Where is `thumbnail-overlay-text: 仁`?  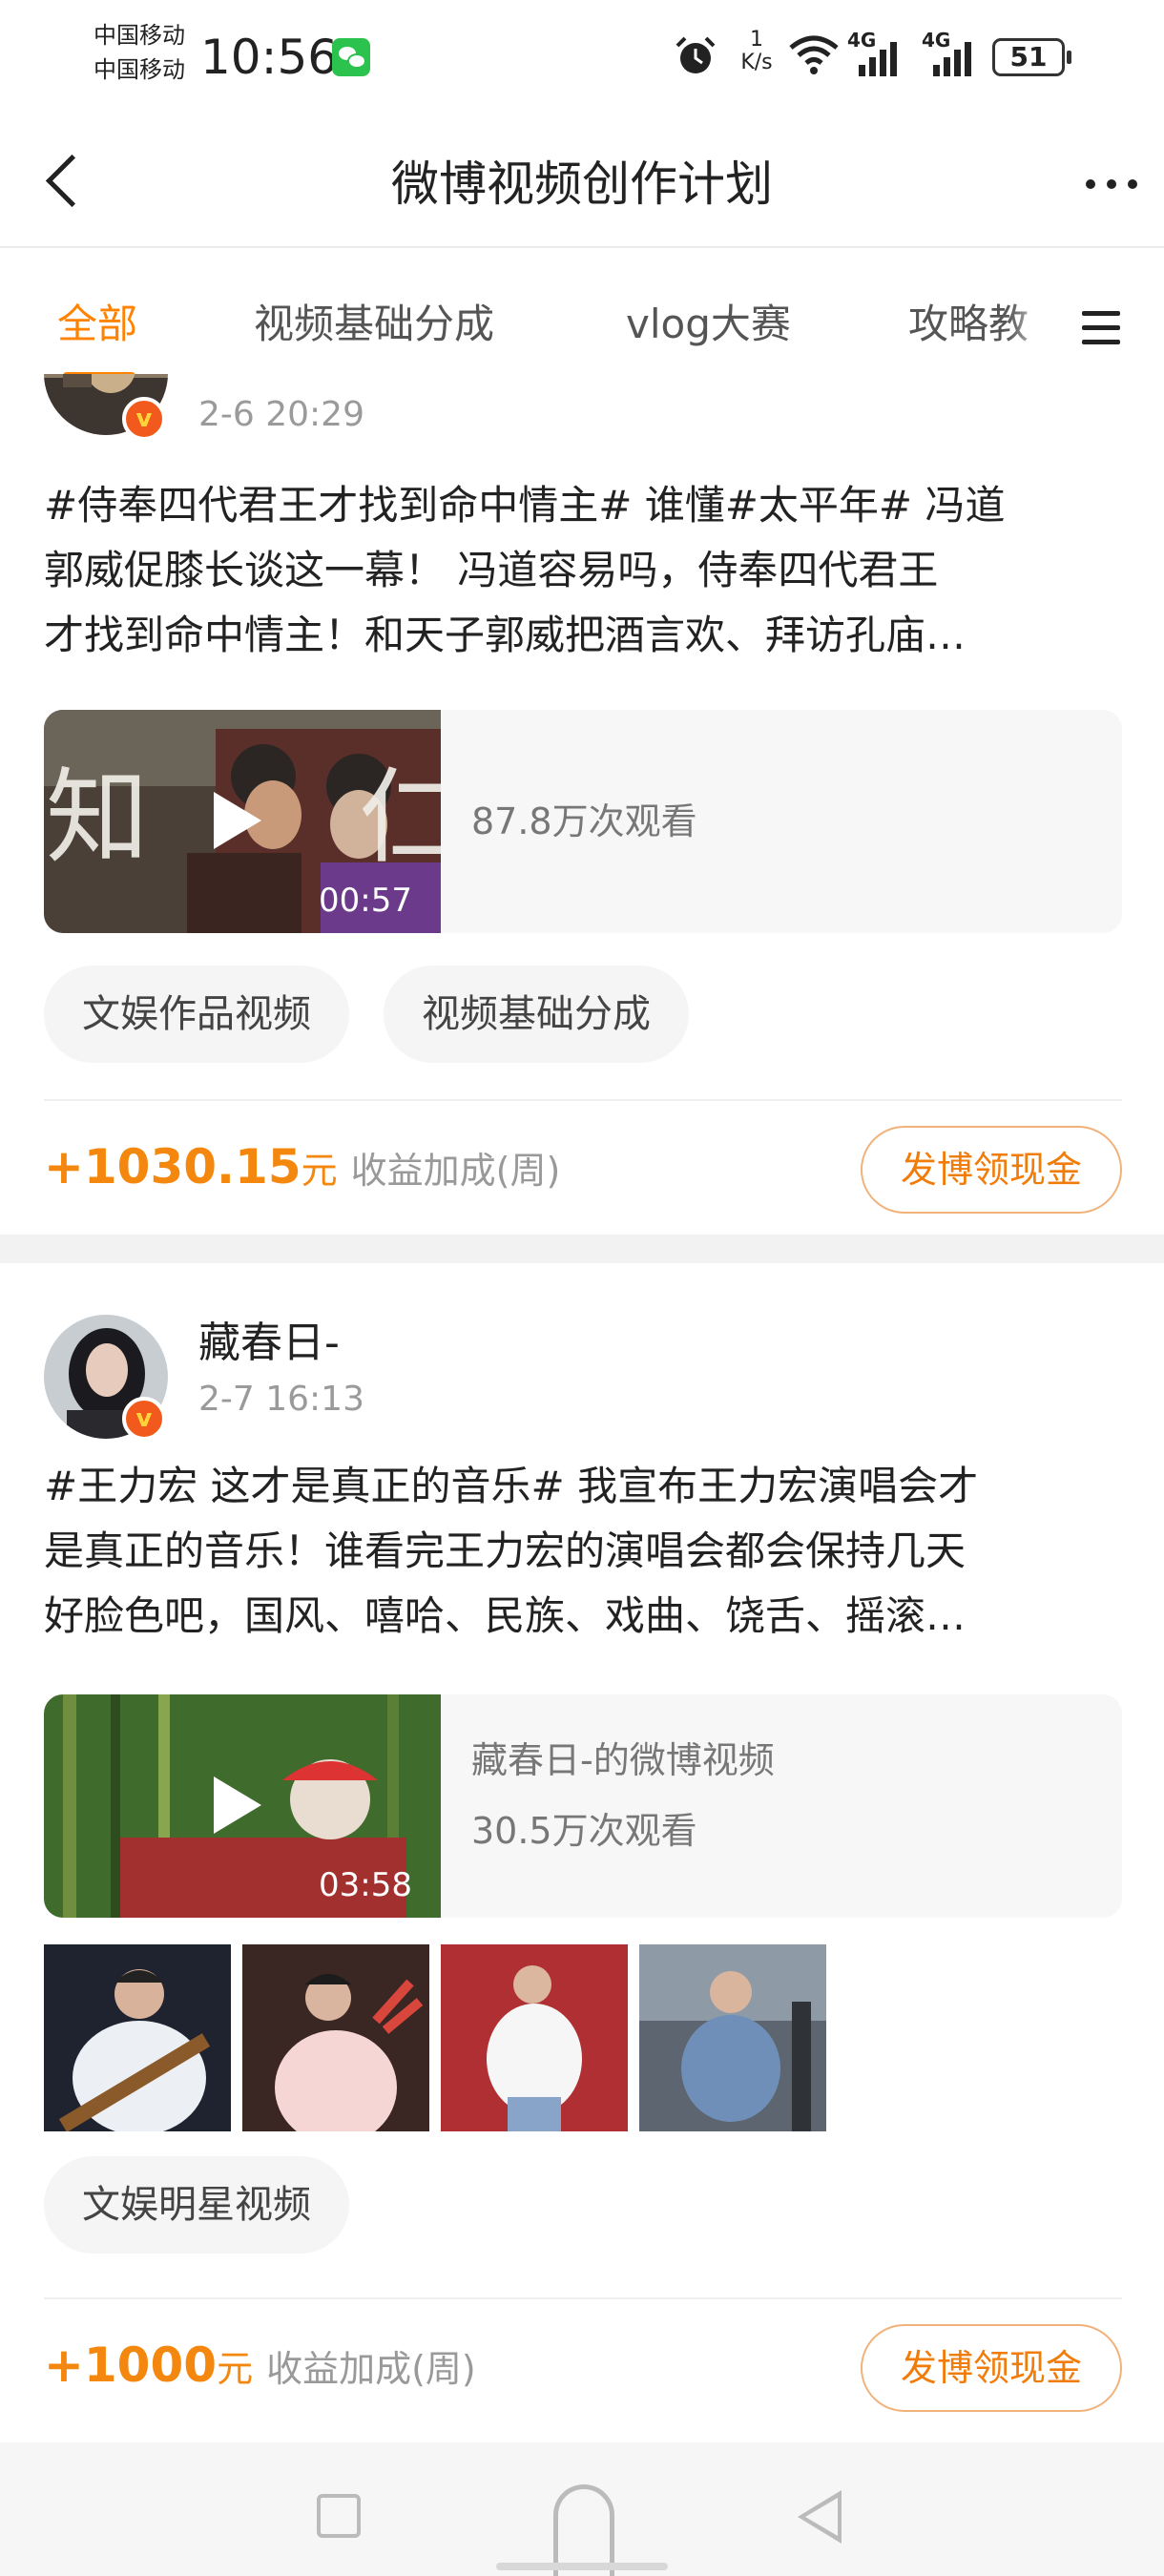
thumbnail-overlay-text: 仁 is located at coordinates (400, 818).